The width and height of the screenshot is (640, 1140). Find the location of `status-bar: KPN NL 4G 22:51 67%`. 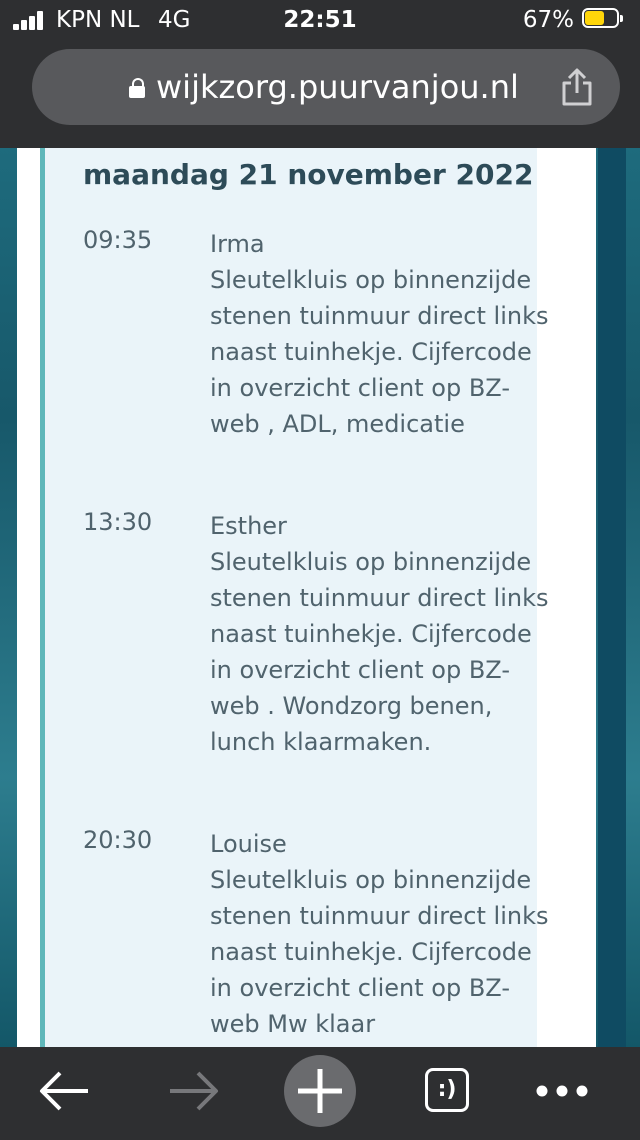

status-bar: KPN NL 4G 22:51 67% is located at coordinates (320, 21).